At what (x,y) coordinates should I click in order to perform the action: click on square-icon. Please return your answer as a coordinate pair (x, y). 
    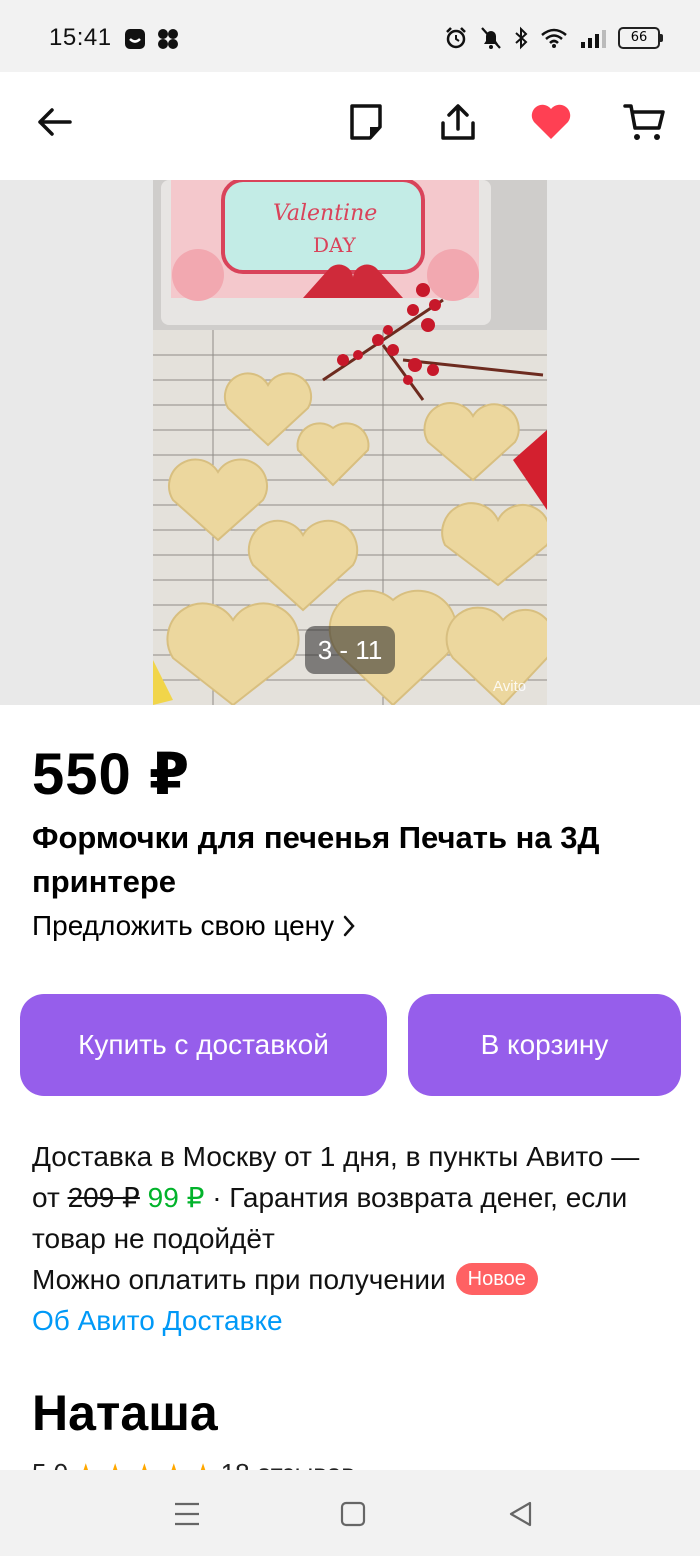
    Looking at the image, I should click on (353, 1514).